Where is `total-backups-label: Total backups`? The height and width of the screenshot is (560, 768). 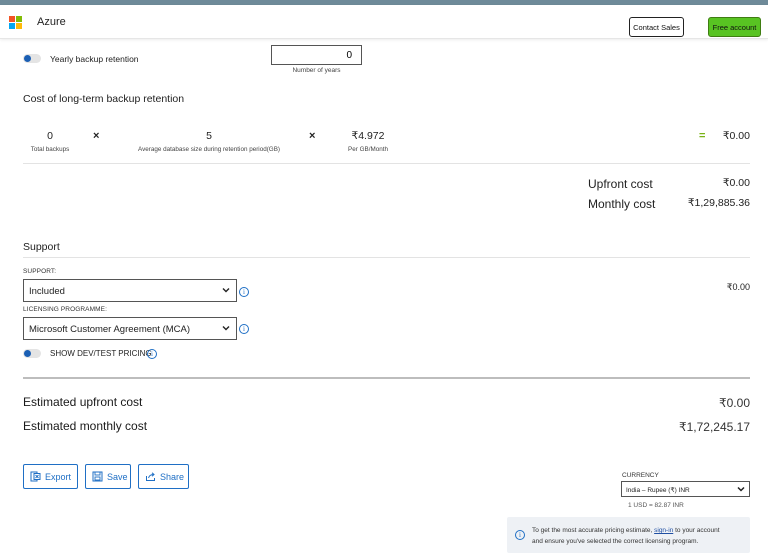 total-backups-label: Total backups is located at coordinates (50, 149).